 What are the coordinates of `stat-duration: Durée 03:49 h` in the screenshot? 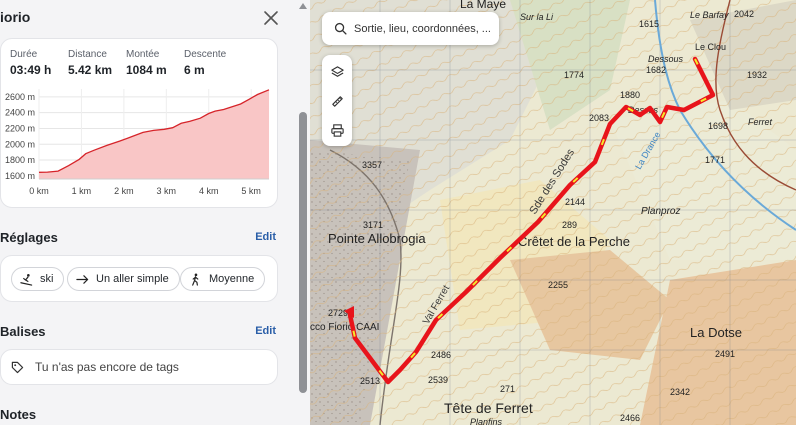 It's located at (30, 63).